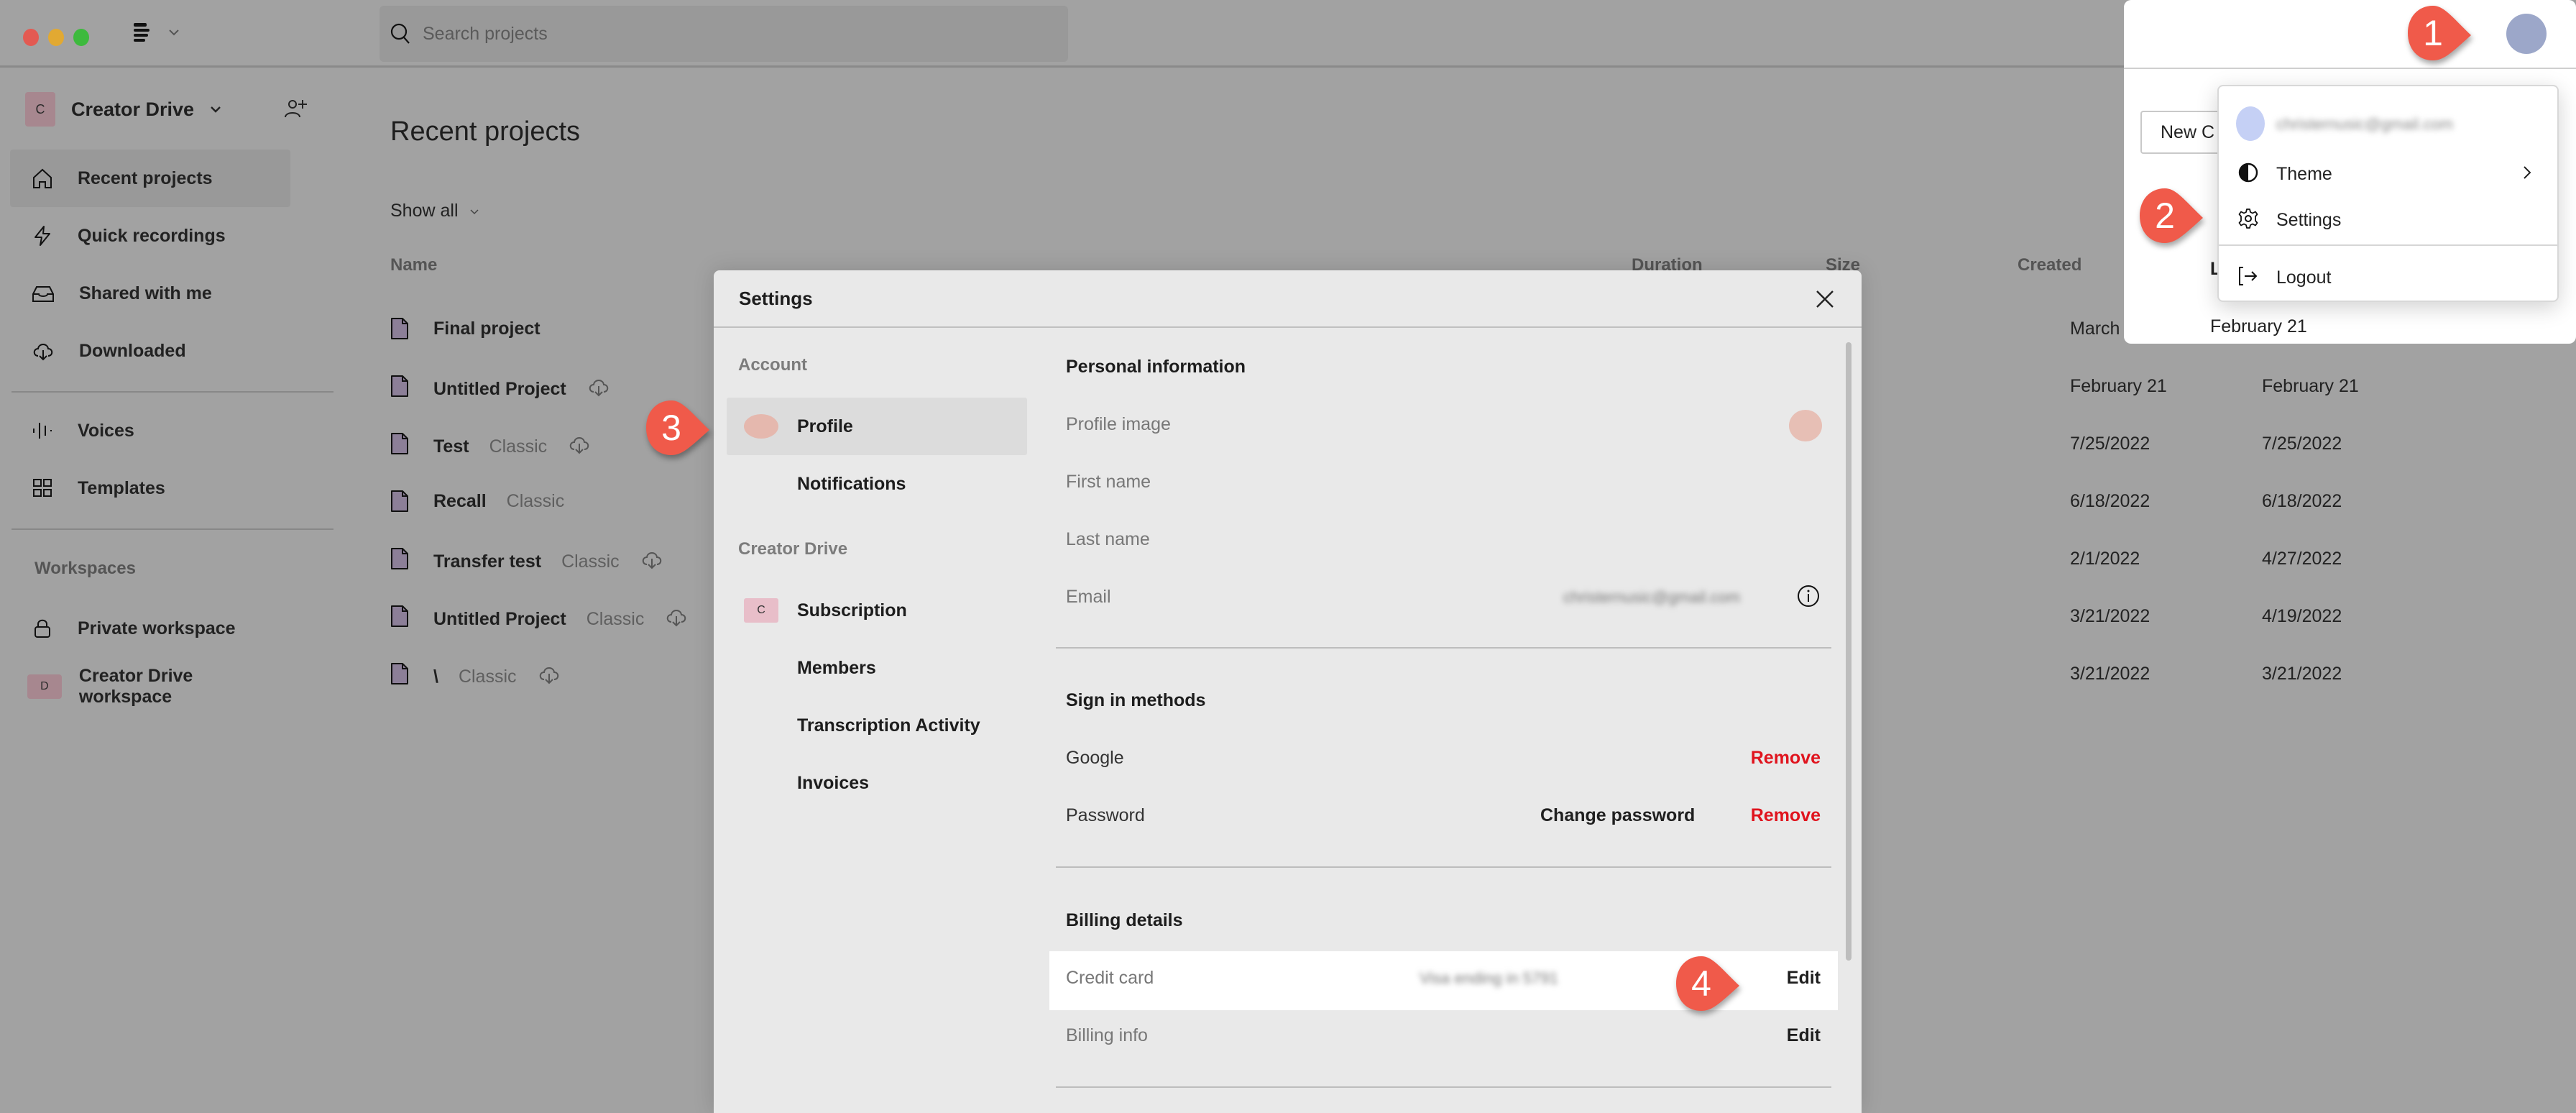 The width and height of the screenshot is (2576, 1113). I want to click on project-title: Untitled Project, so click(499, 619).